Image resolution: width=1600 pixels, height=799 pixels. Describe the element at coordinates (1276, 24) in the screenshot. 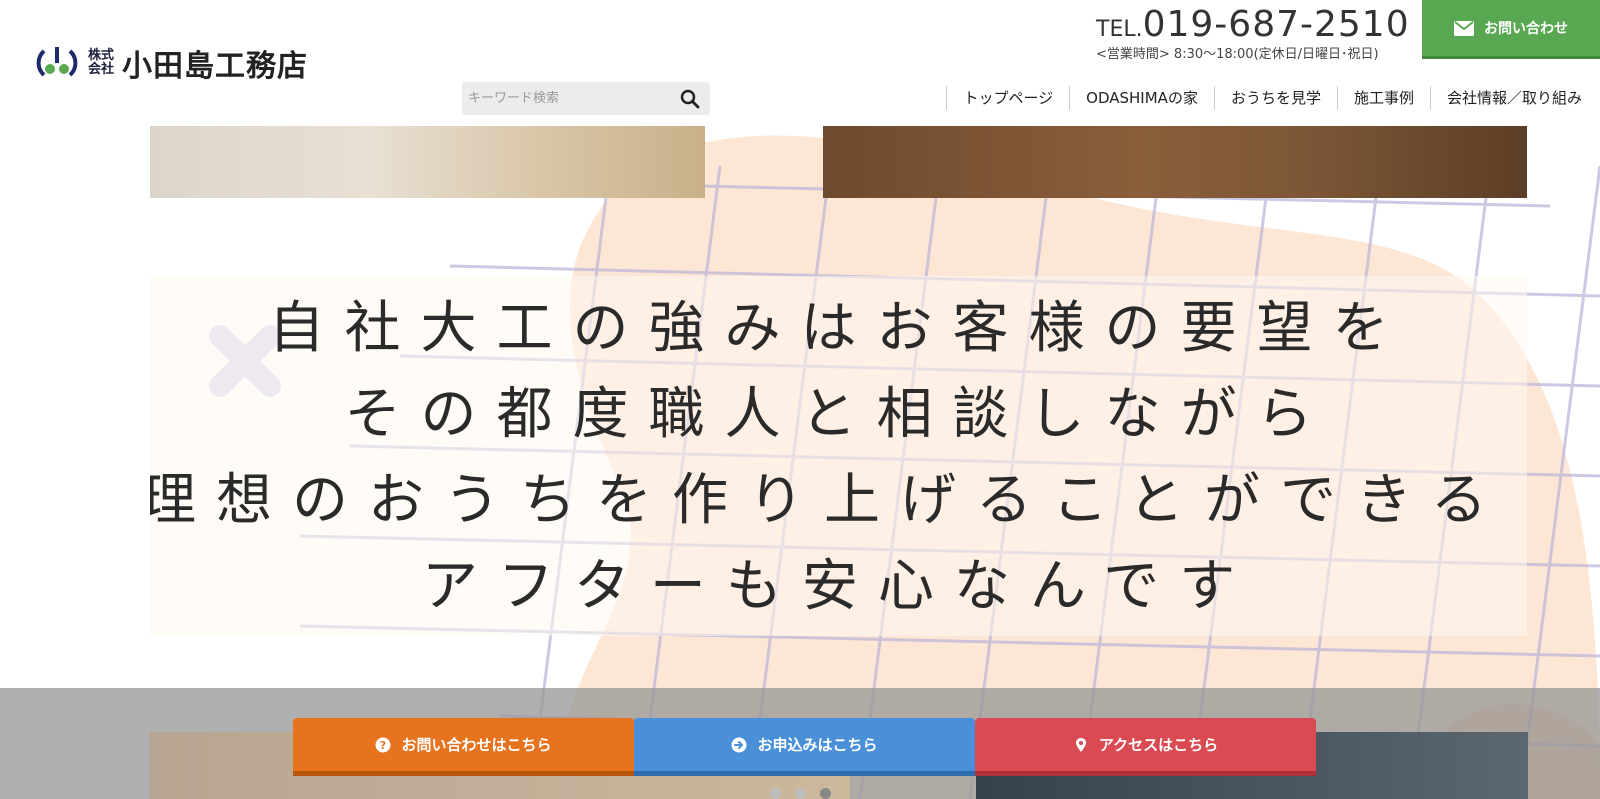

I see `tel-number: 019-687-2510` at that location.